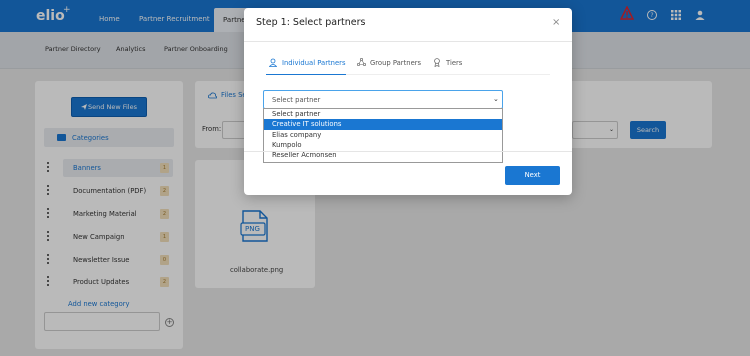 This screenshot has height=356, width=750. Describe the element at coordinates (296, 100) in the screenshot. I see `partner-select-value: Select partner` at that location.